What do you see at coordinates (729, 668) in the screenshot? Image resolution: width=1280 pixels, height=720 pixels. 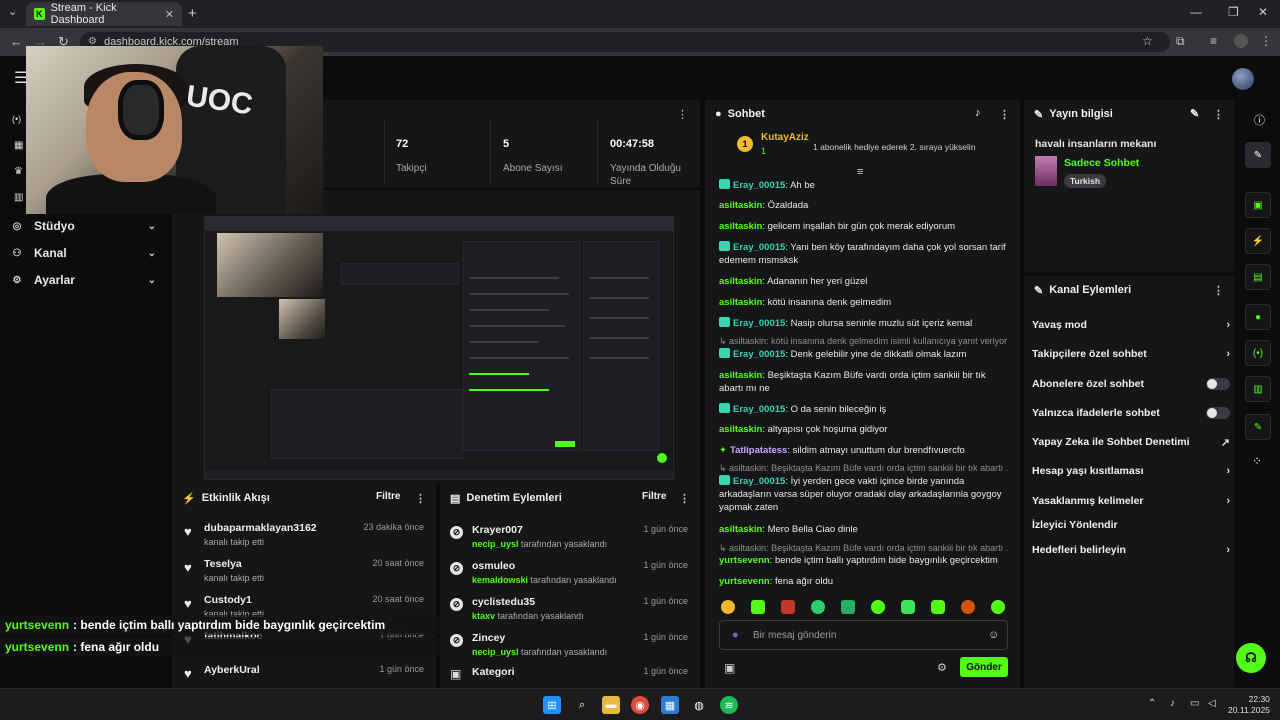 I see `gift-icon: ▣` at bounding box center [729, 668].